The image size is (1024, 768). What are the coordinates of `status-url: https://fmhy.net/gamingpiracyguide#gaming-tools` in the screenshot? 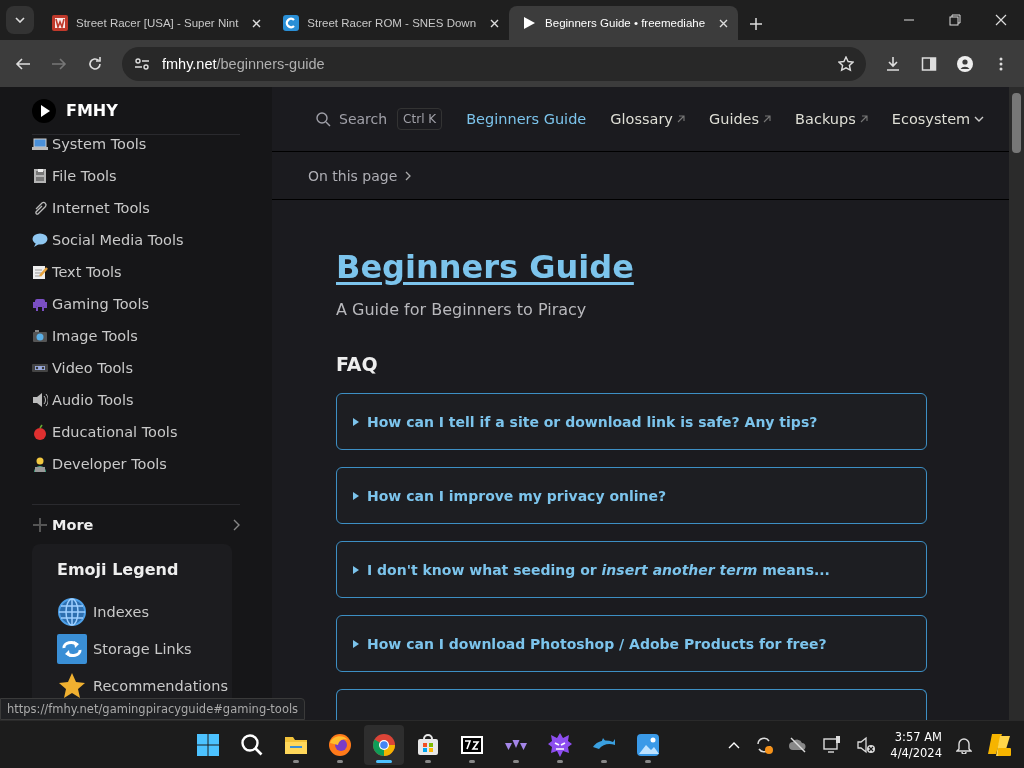 It's located at (153, 709).